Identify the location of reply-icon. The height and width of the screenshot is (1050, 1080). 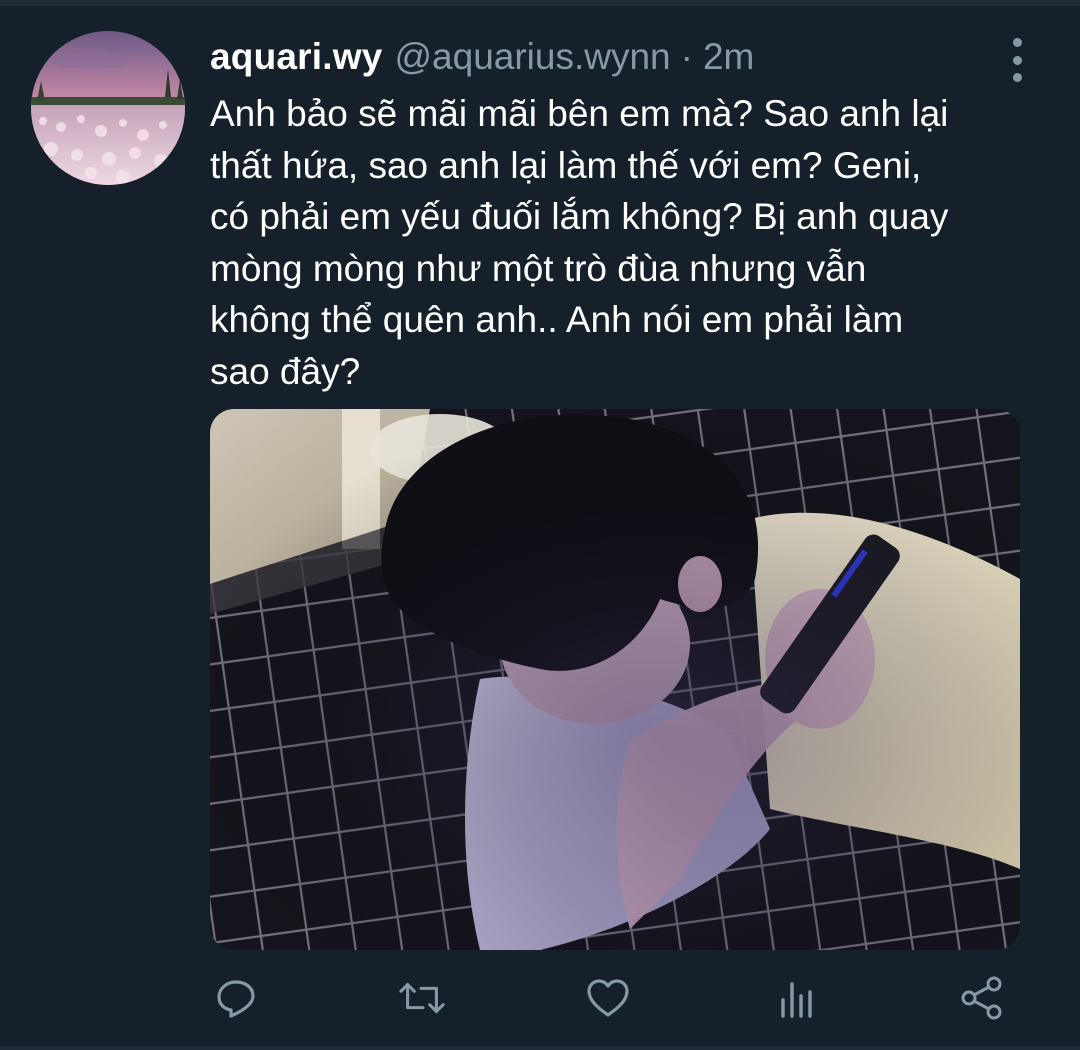
(236, 999).